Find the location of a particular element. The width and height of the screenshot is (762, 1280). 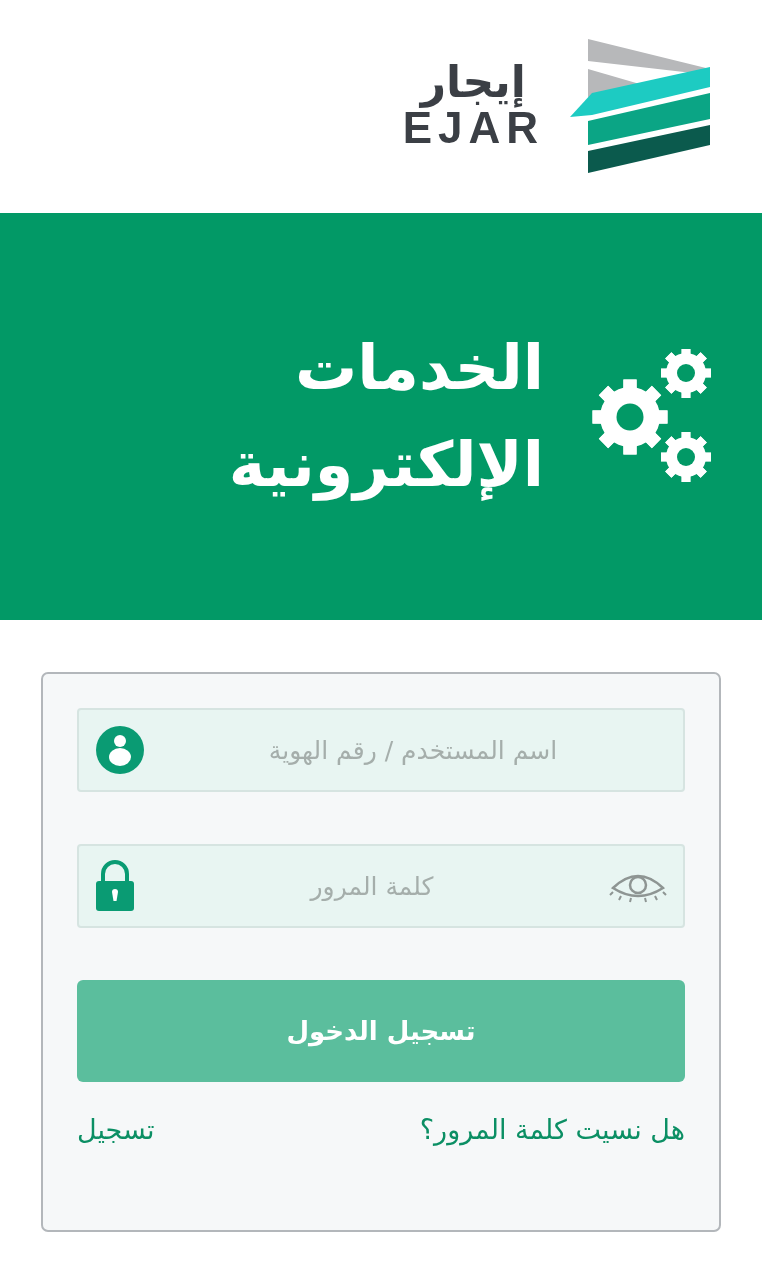

lock-icon is located at coordinates (115, 886).